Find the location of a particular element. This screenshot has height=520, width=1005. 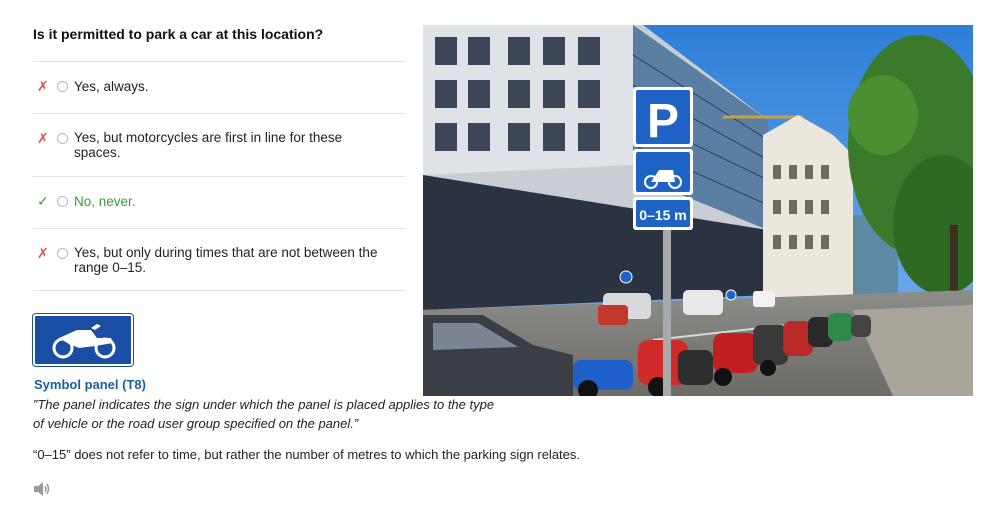

symbol-panel-title: Symbol panel (T8) is located at coordinates (90, 384).